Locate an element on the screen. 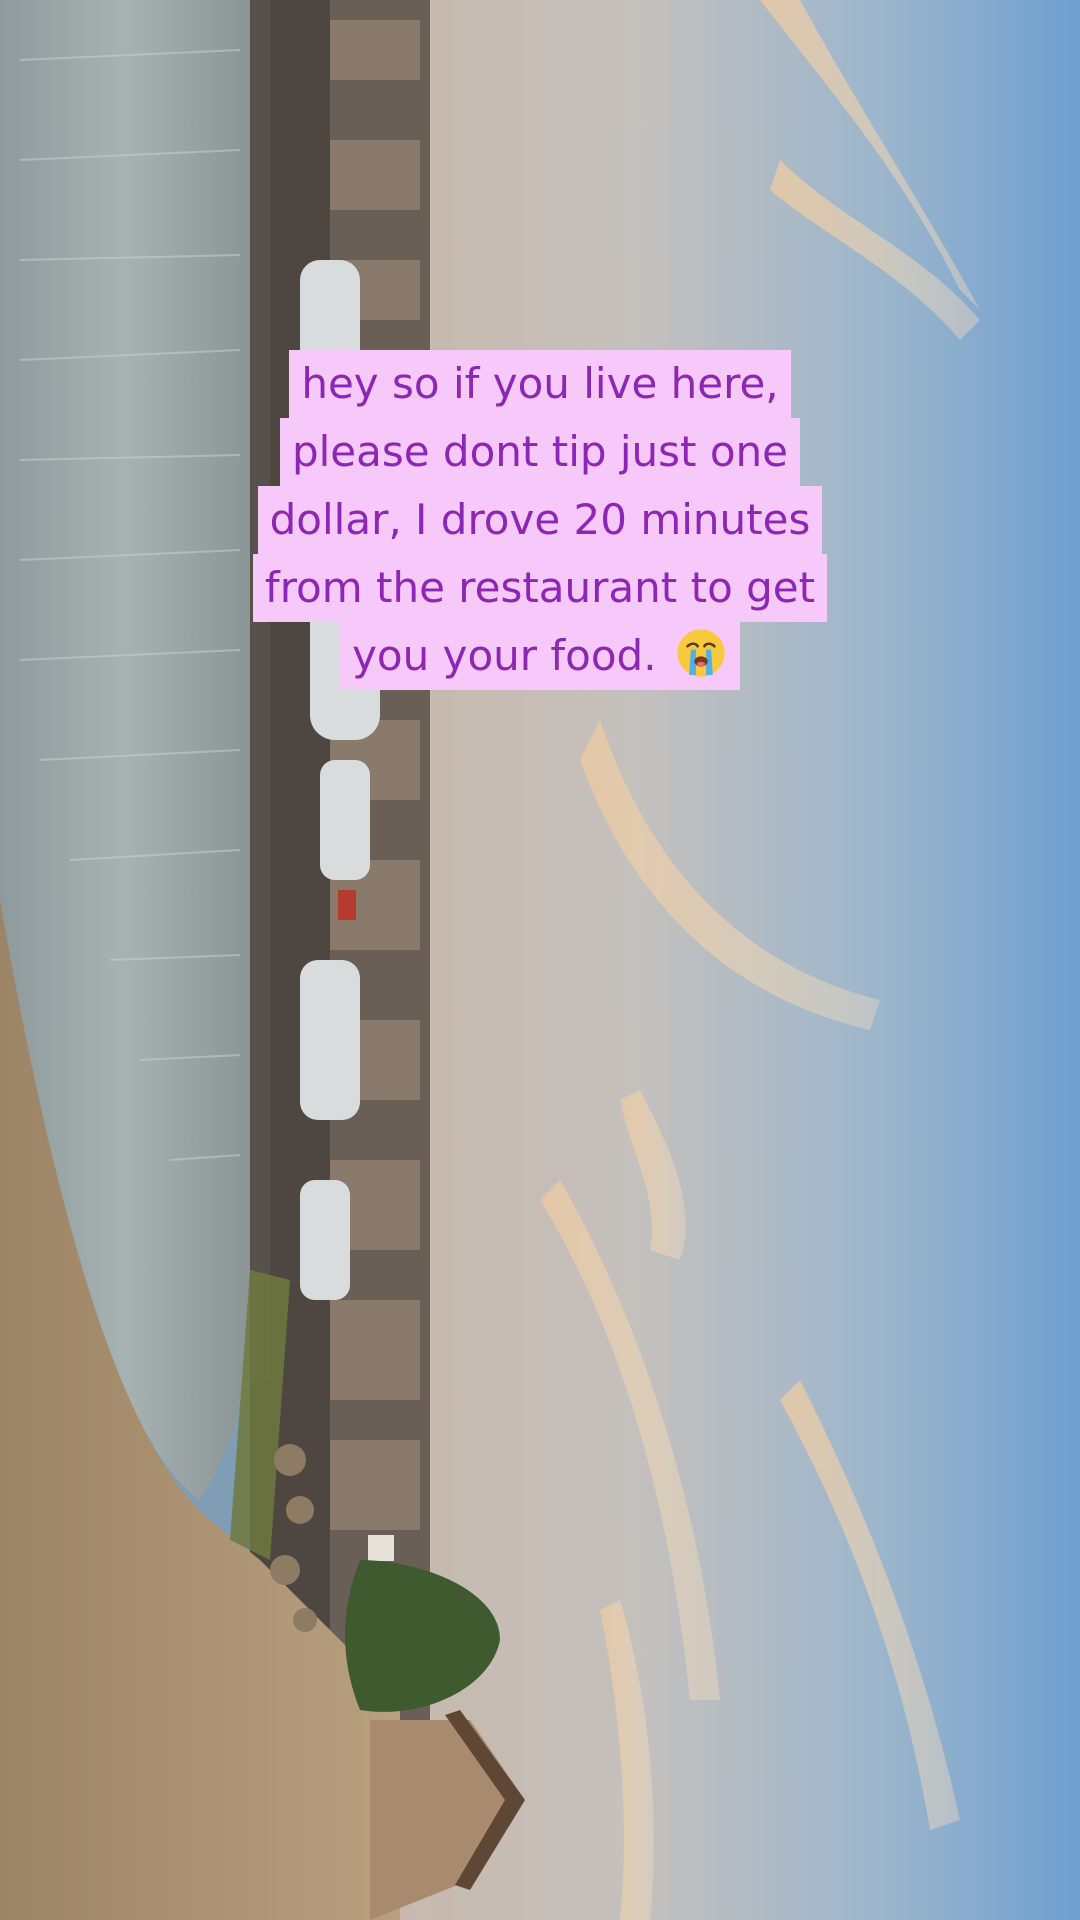 This screenshot has height=1920, width=1080. caption-text-5: you your food. is located at coordinates (504, 655).